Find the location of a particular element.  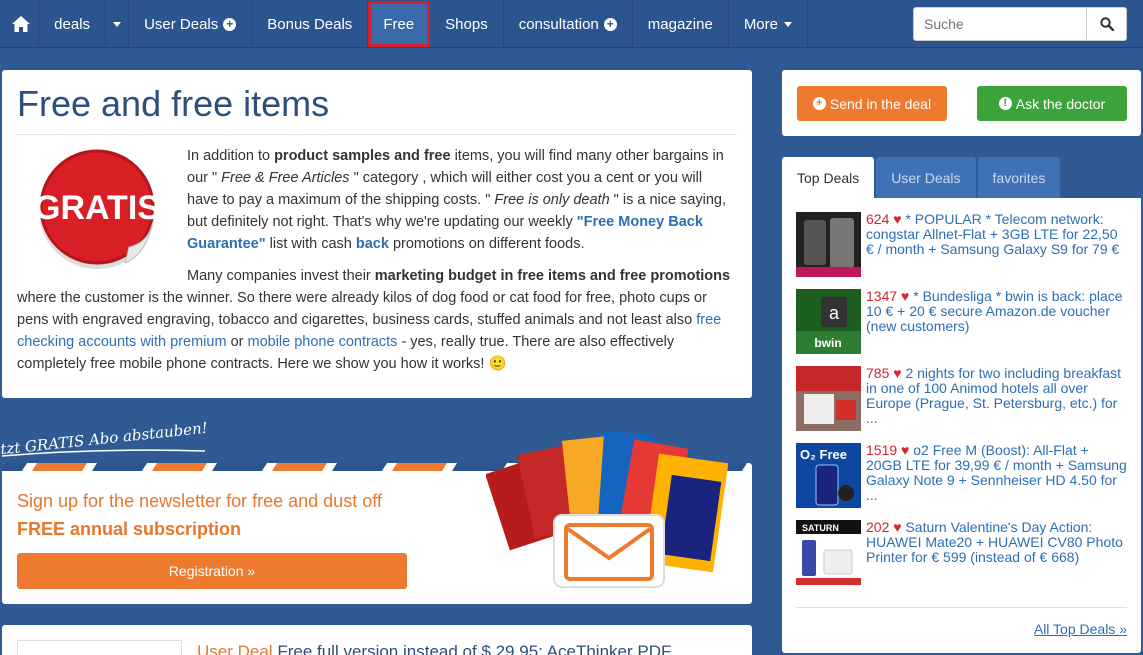

nav-deals: deals is located at coordinates (73, 24).